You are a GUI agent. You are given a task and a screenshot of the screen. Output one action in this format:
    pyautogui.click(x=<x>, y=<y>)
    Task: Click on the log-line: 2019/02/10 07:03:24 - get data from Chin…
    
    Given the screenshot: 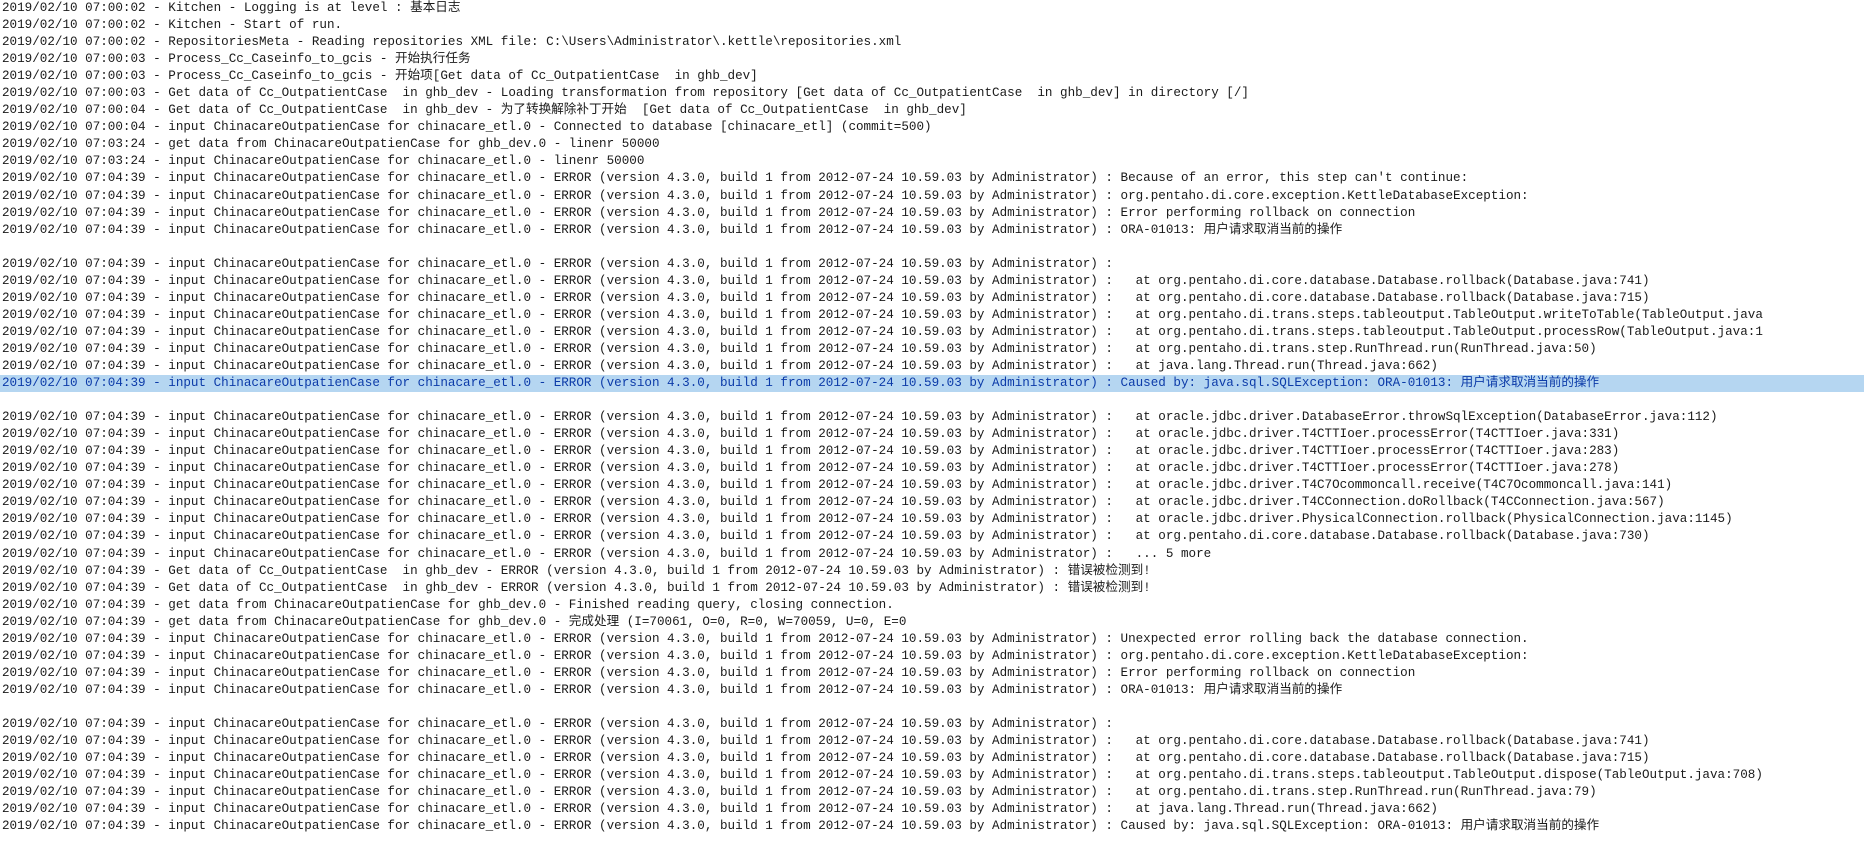 What is the action you would take?
    pyautogui.click(x=932, y=144)
    